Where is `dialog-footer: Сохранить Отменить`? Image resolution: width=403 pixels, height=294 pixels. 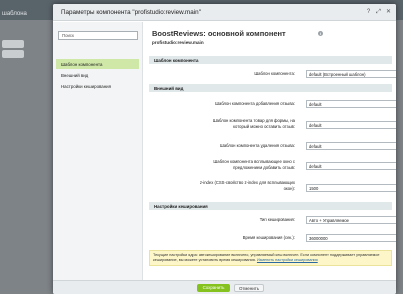
dialog-footer: Сохранить Отменить is located at coordinates (224, 287).